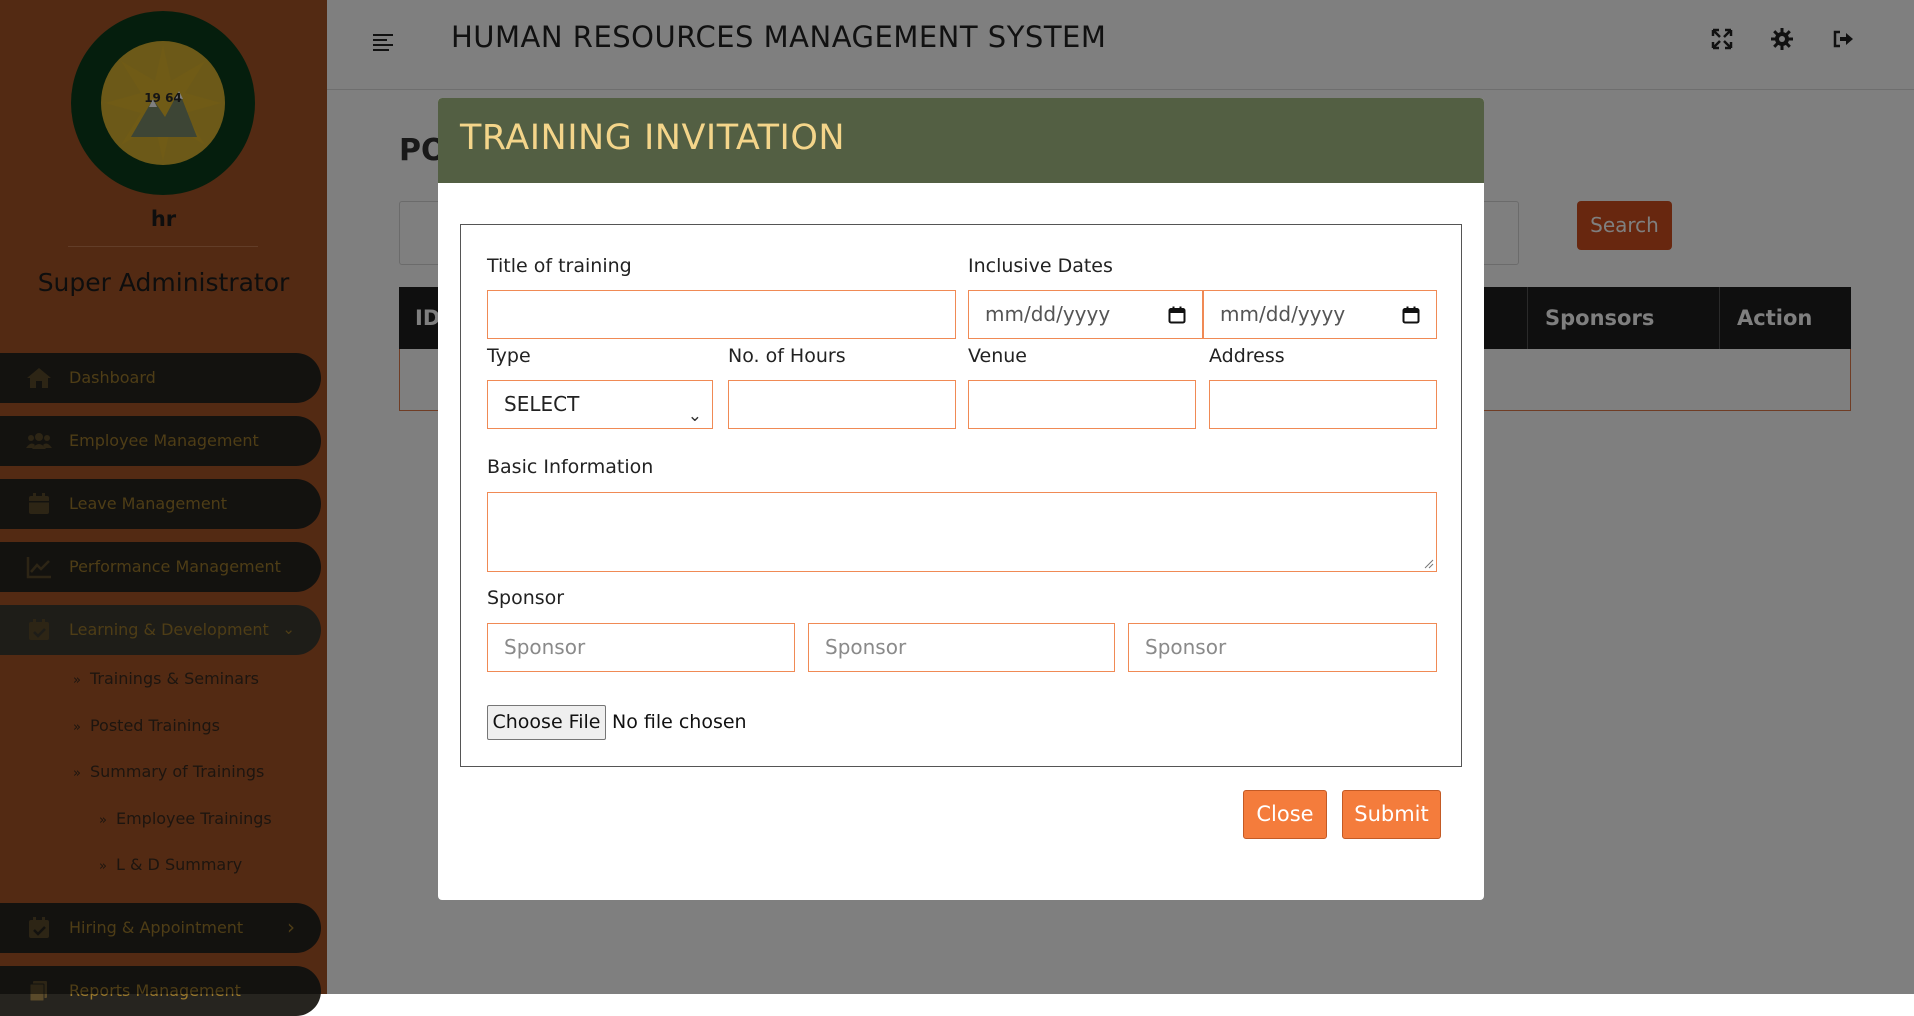 Image resolution: width=1914 pixels, height=1016 pixels. I want to click on choose-file-button: Choose File, so click(546, 722).